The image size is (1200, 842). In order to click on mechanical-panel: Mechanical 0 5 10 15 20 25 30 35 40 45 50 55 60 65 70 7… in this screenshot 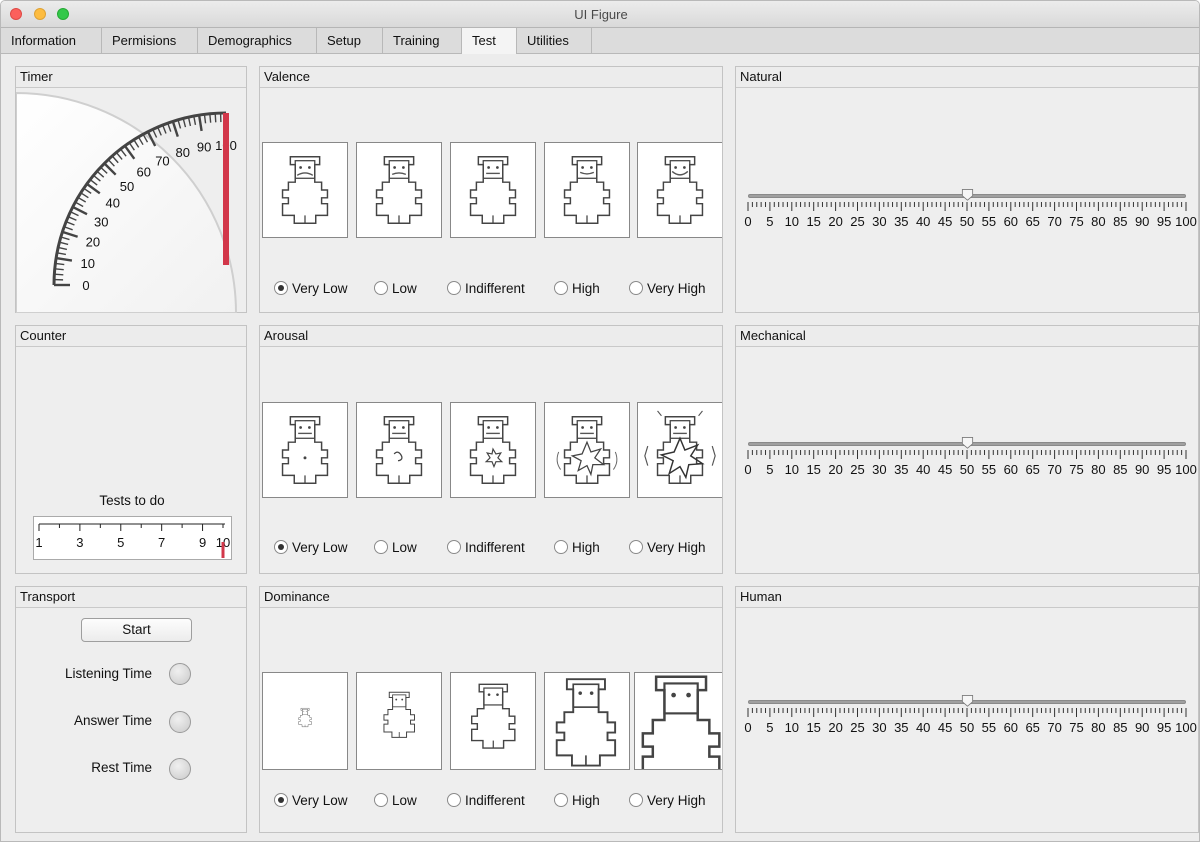, I will do `click(967, 449)`.